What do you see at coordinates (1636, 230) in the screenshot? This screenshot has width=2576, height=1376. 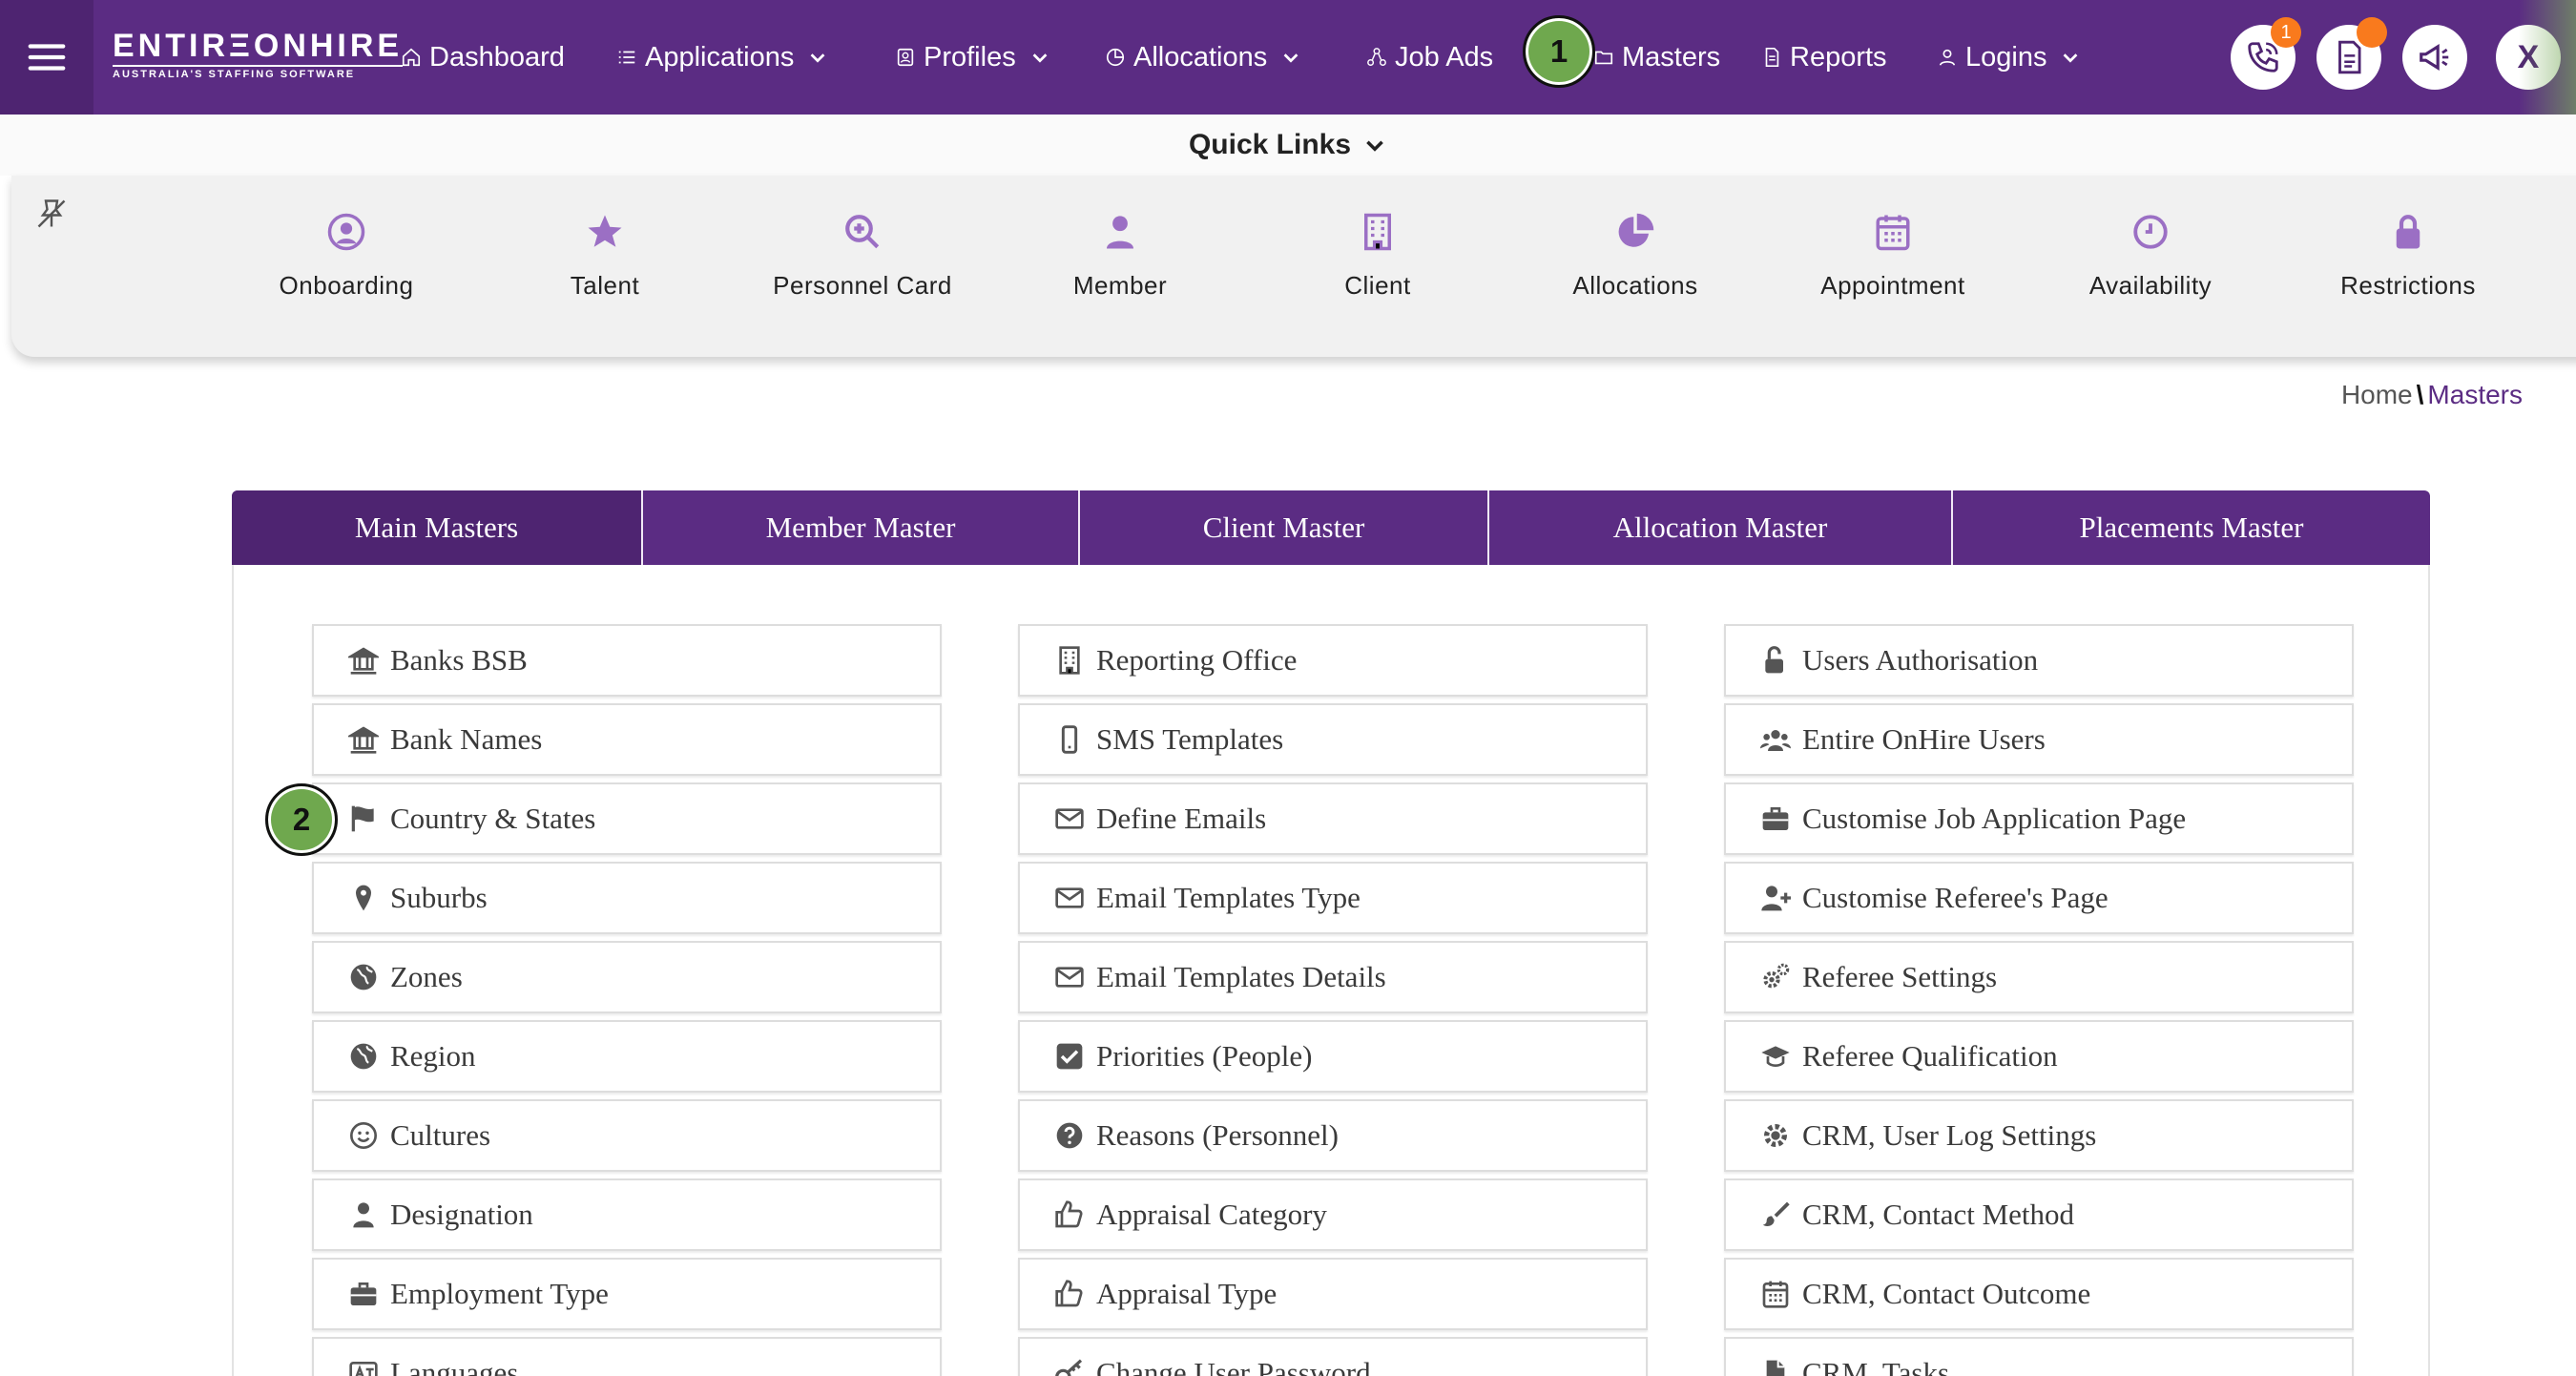 I see `pie-chart-icon` at bounding box center [1636, 230].